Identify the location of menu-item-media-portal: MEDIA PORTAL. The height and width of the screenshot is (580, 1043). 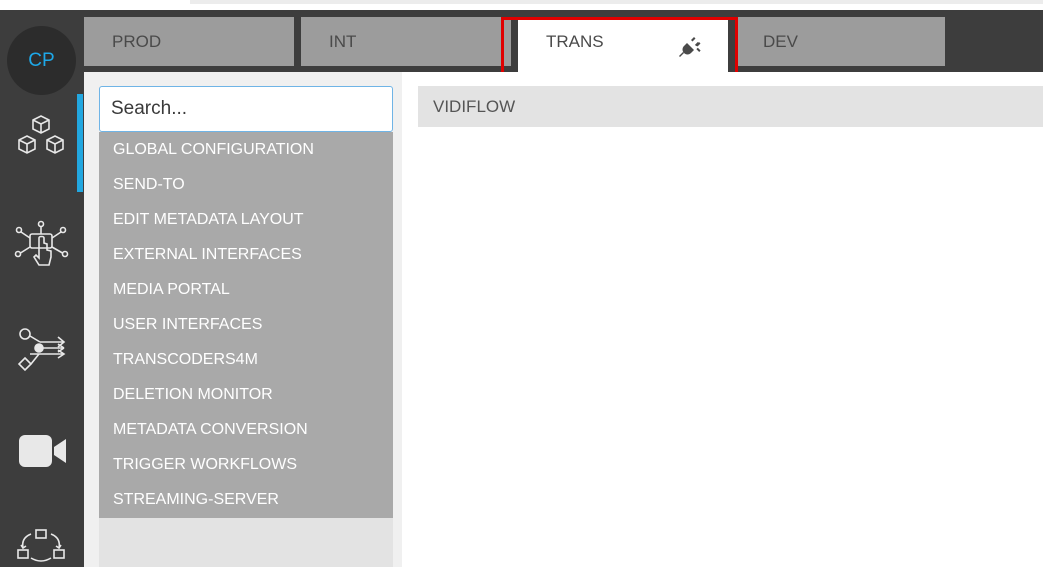
(246, 289).